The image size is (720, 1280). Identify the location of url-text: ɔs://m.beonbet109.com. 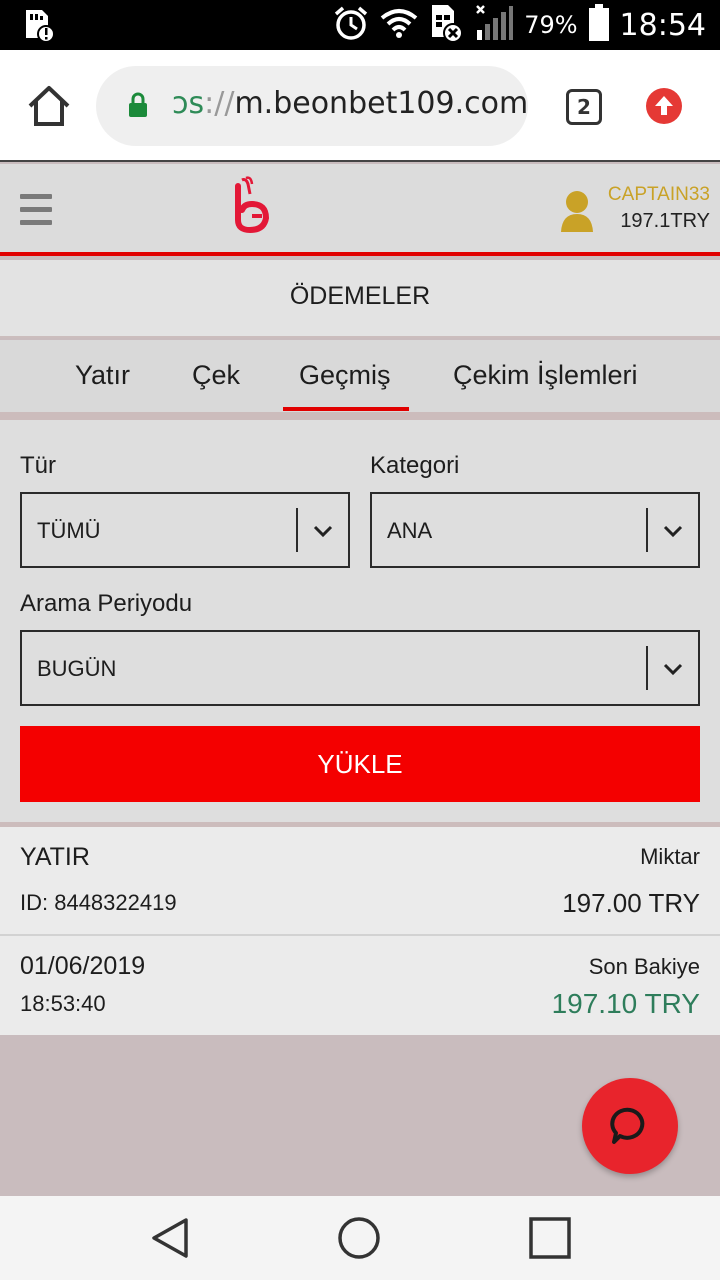
(350, 103).